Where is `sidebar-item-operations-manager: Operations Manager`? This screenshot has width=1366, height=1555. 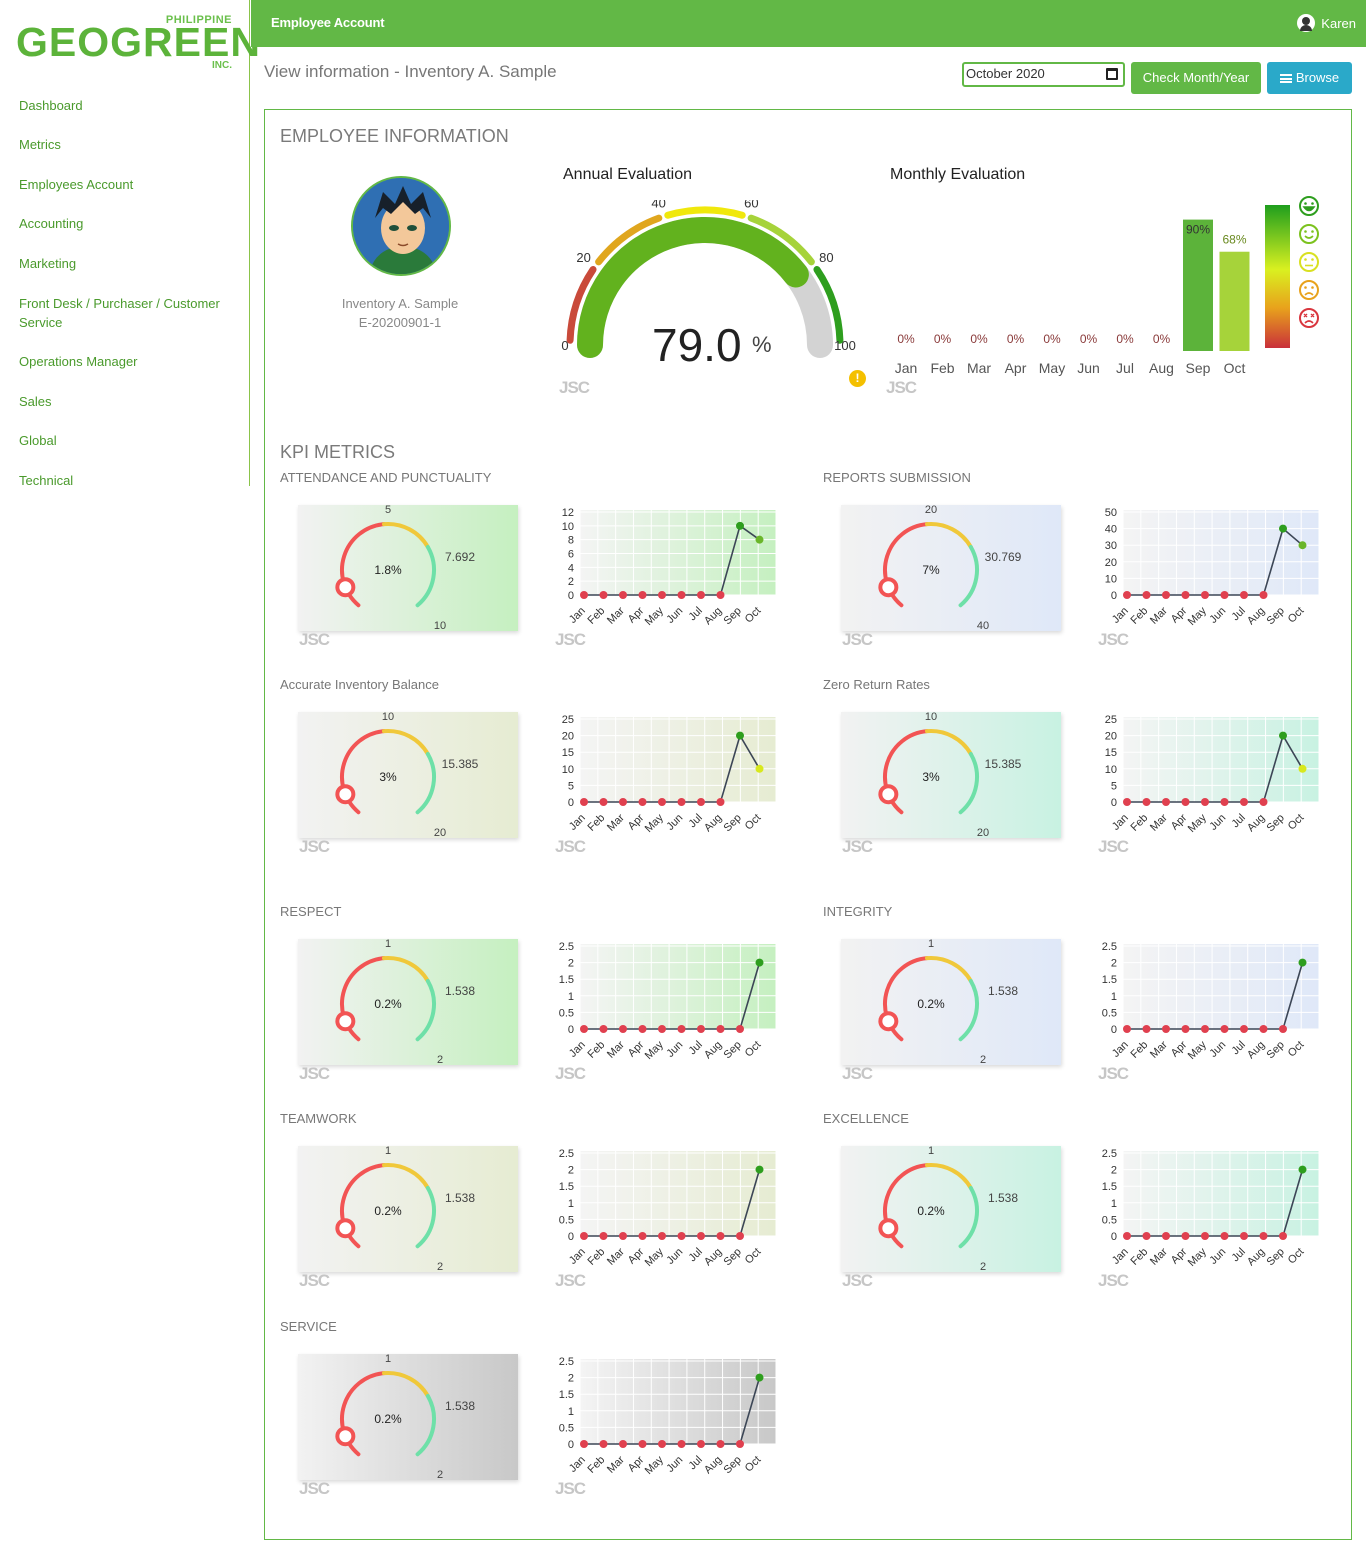
sidebar-item-operations-manager: Operations Manager is located at coordinates (124, 361).